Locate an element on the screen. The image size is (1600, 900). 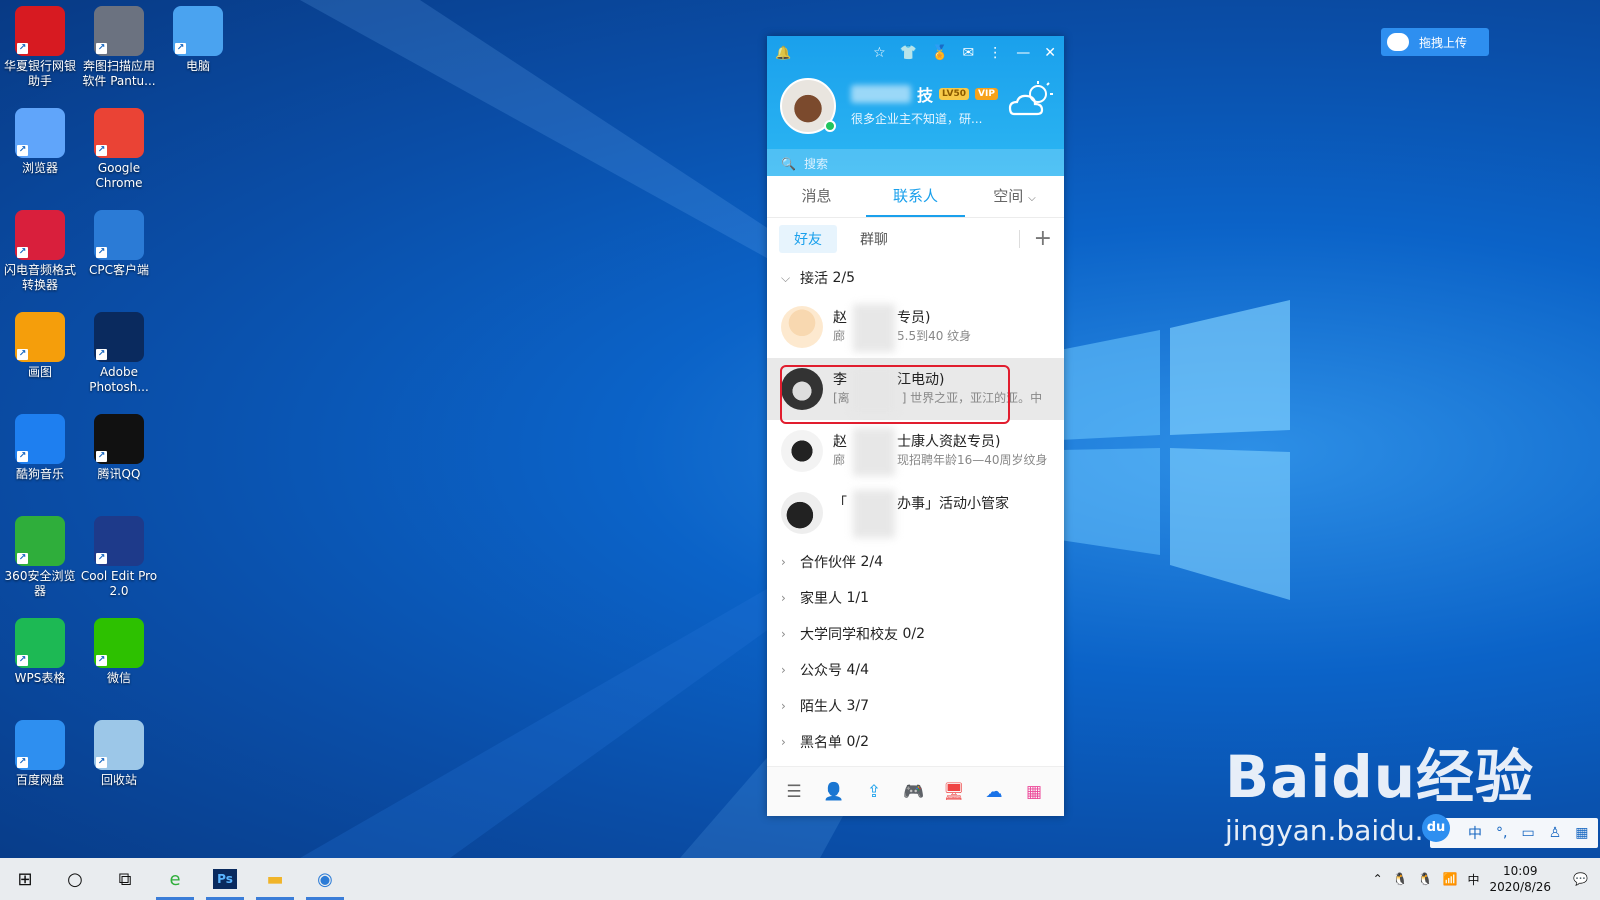
baidu-netdisk-icon: ↗ is located at coordinates (40, 745).